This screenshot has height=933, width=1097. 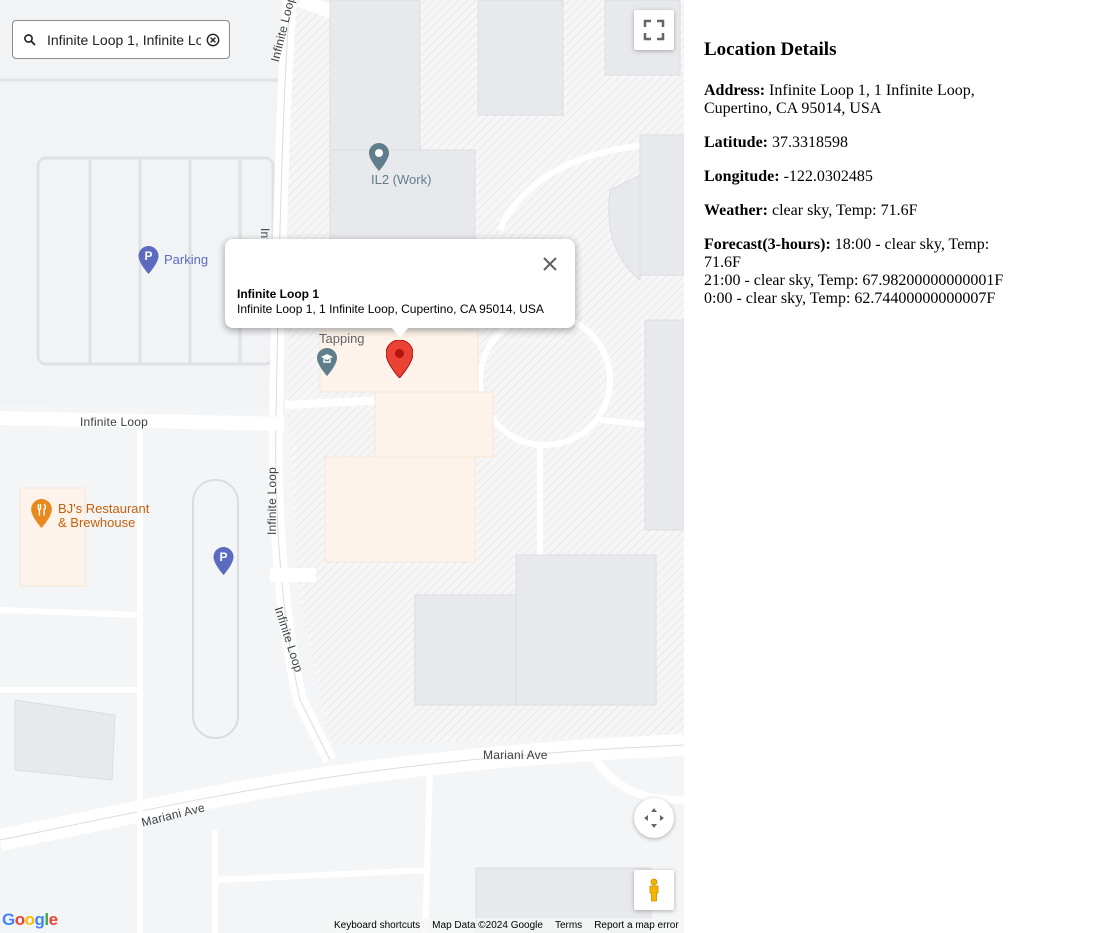 I want to click on weather-label: Weather:, so click(x=736, y=210).